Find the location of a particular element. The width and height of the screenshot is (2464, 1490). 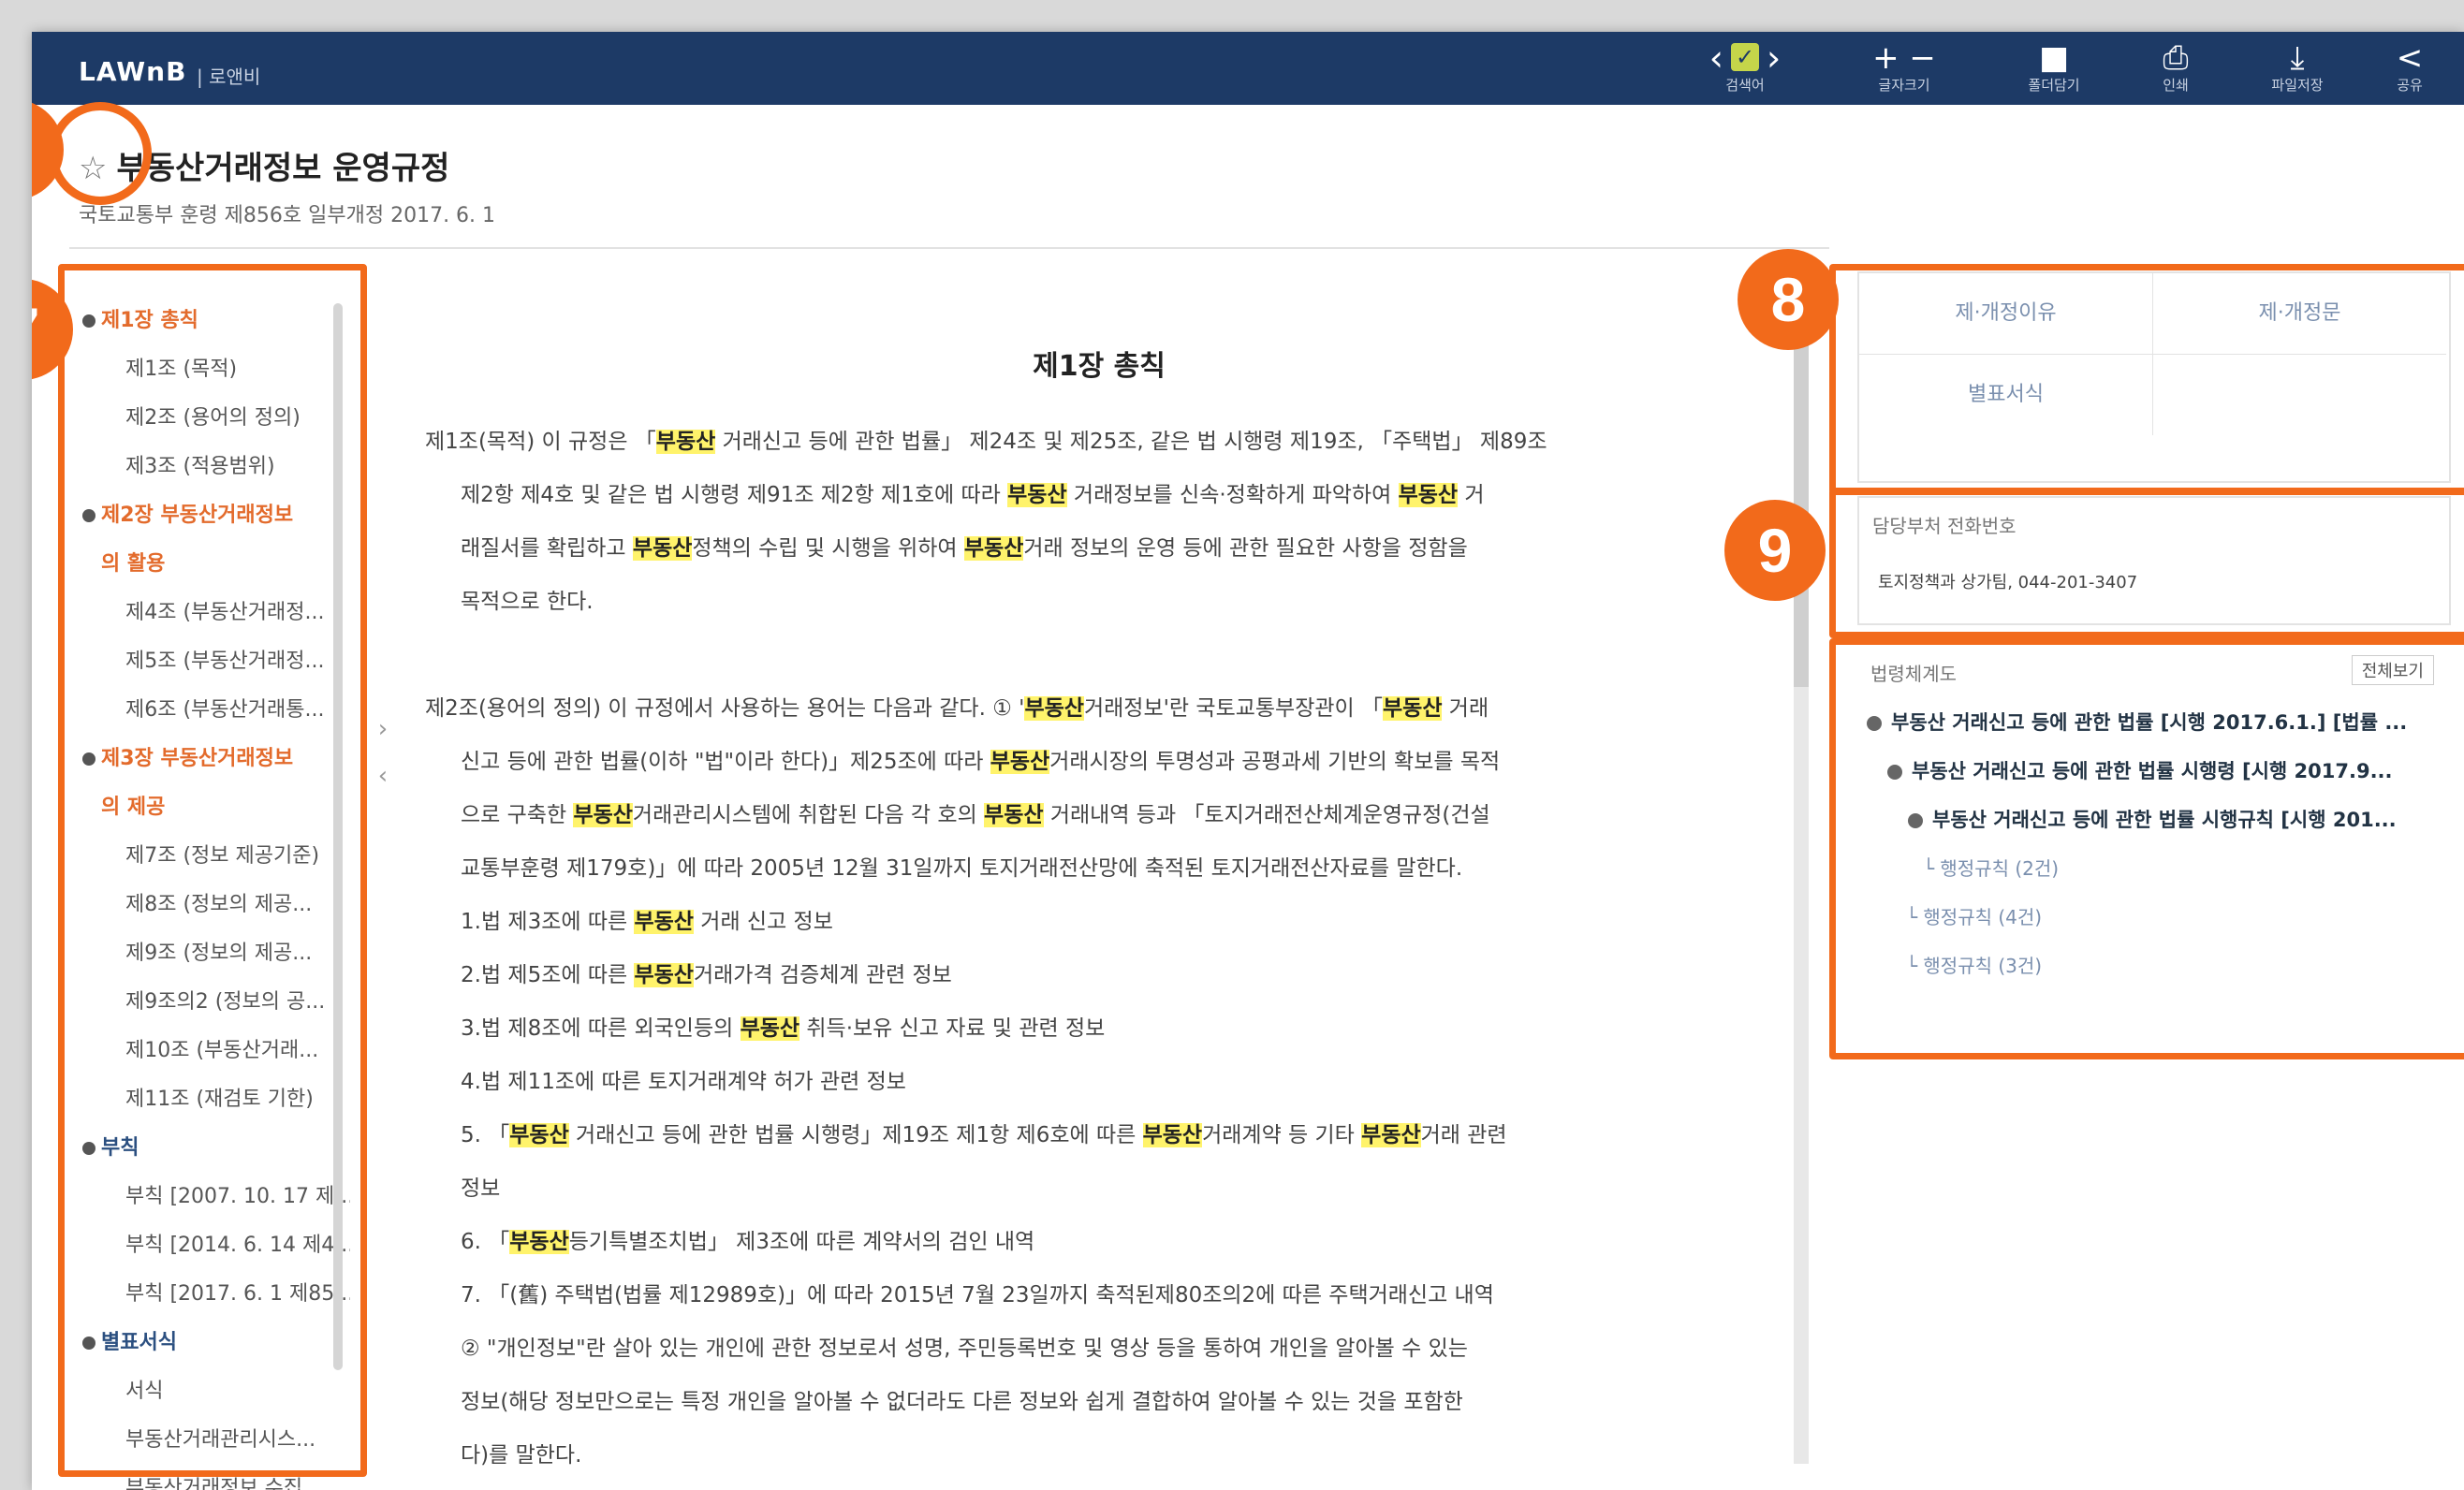

doc-text: 5. 「 is located at coordinates (486, 1135).